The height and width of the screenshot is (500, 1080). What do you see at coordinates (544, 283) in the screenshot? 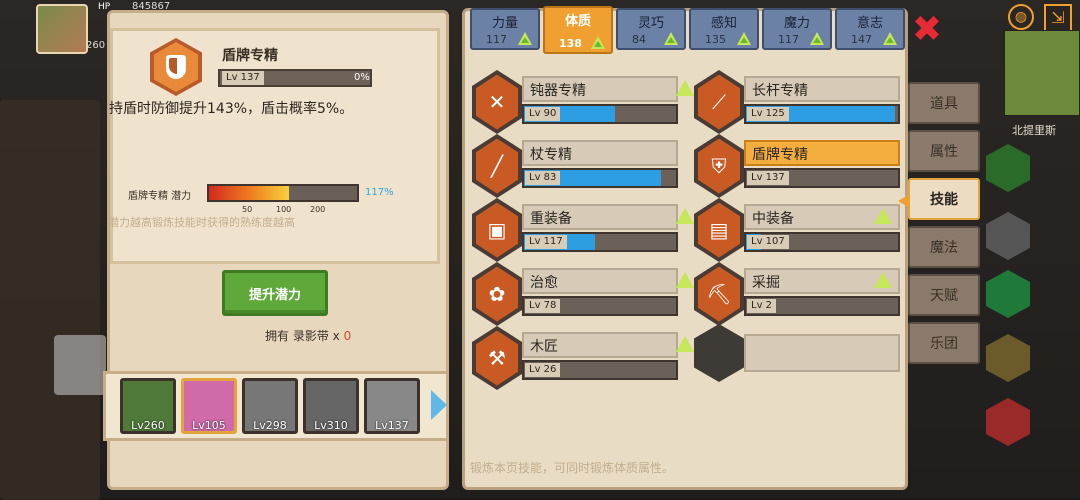
I see `skill-name: 治愈` at bounding box center [544, 283].